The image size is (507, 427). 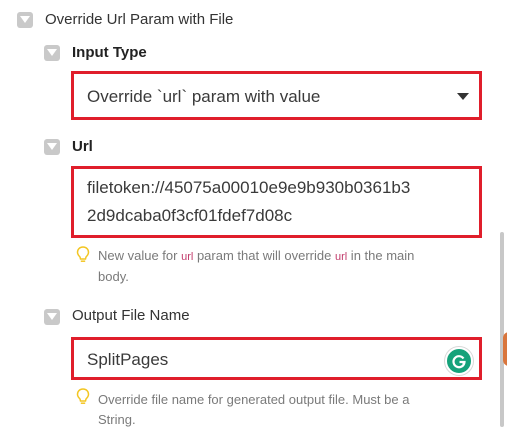 What do you see at coordinates (131, 315) in the screenshot?
I see `output-file-name-label: Output File Name` at bounding box center [131, 315].